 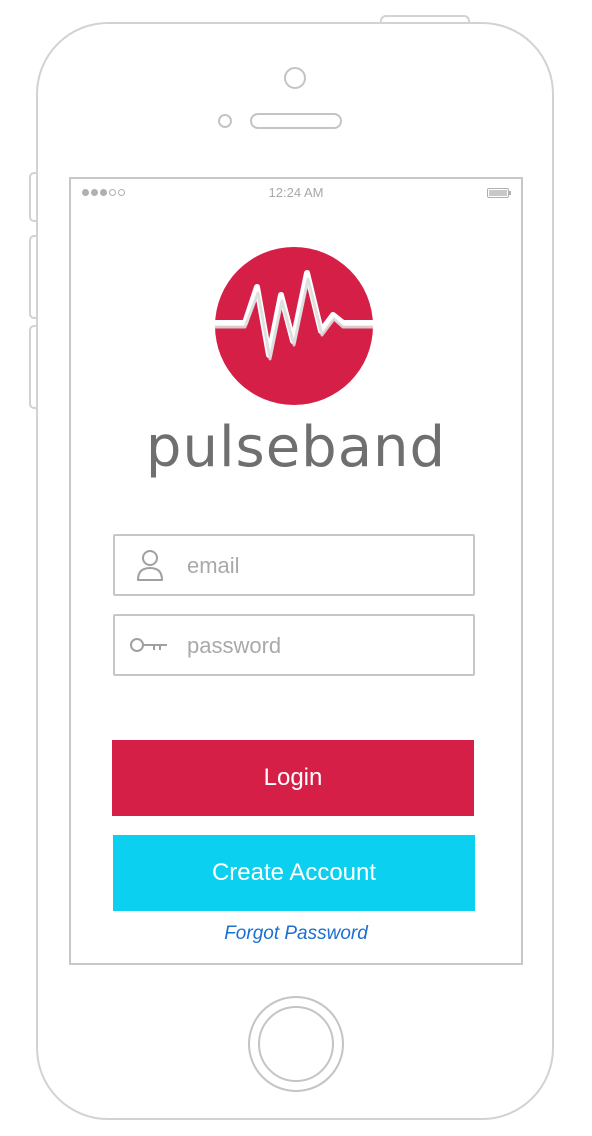 I want to click on forgot-password-link: Forgot Password, so click(x=296, y=934).